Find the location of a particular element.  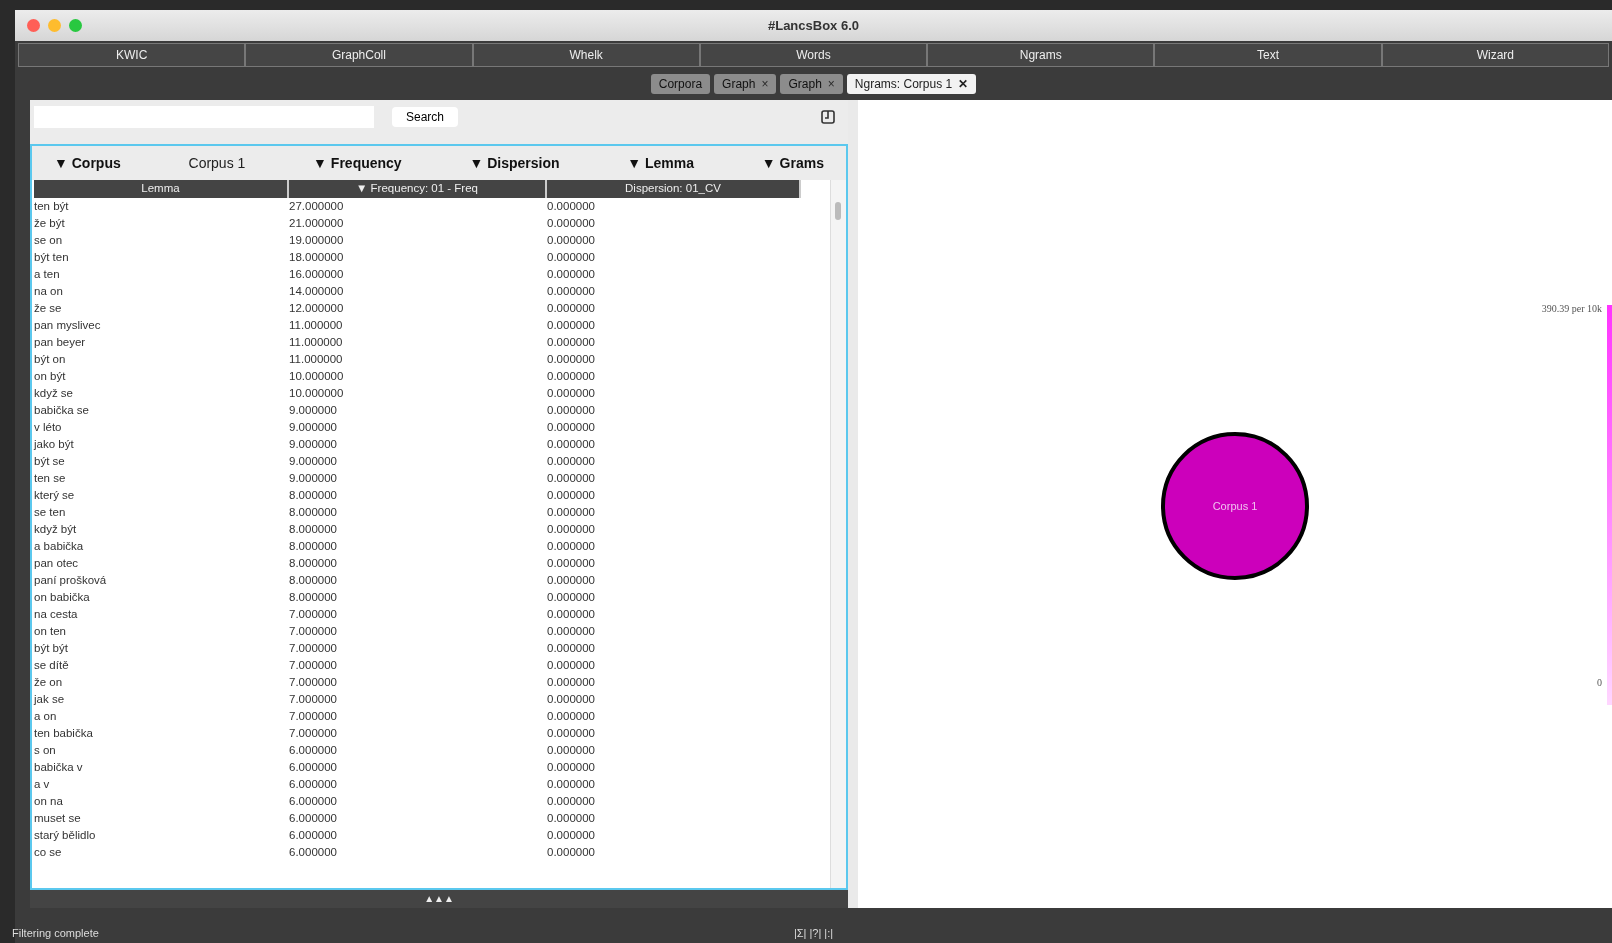

close-icon: ✕ is located at coordinates (963, 83).